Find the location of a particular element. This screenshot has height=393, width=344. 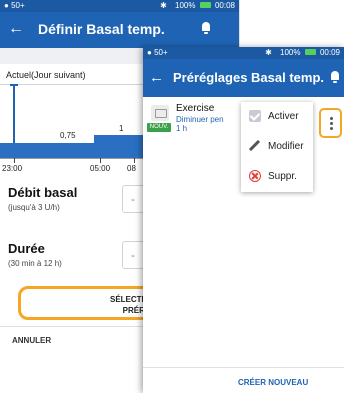

delete-icon is located at coordinates (255, 176).